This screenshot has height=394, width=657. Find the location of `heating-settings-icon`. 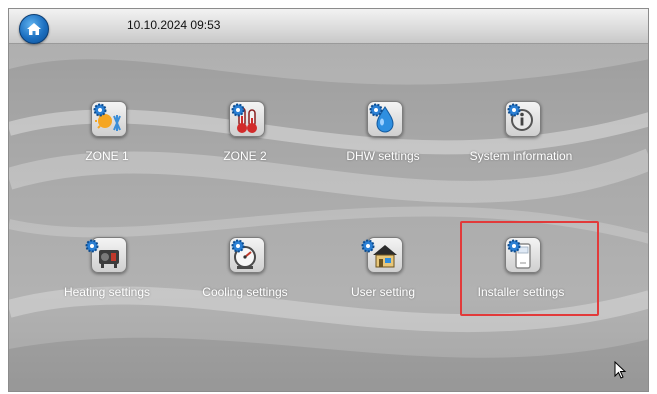

heating-settings-icon is located at coordinates (106, 255).